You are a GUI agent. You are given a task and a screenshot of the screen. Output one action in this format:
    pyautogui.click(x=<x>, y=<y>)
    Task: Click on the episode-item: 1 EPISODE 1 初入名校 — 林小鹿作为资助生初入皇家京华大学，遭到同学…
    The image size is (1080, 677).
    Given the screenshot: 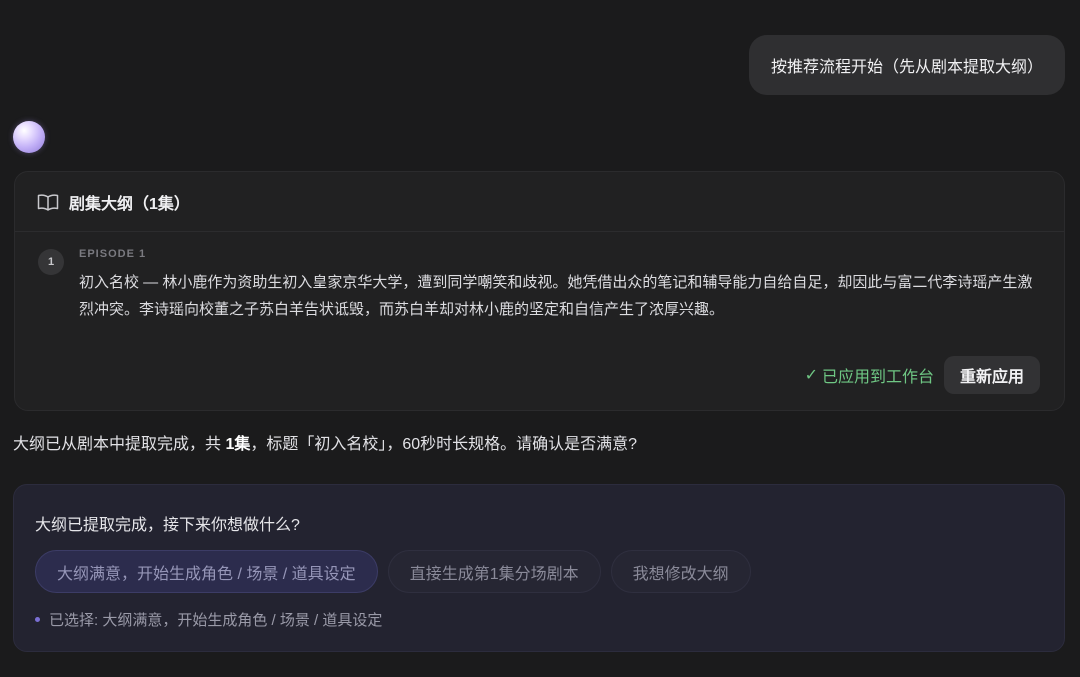 What is the action you would take?
    pyautogui.click(x=539, y=277)
    